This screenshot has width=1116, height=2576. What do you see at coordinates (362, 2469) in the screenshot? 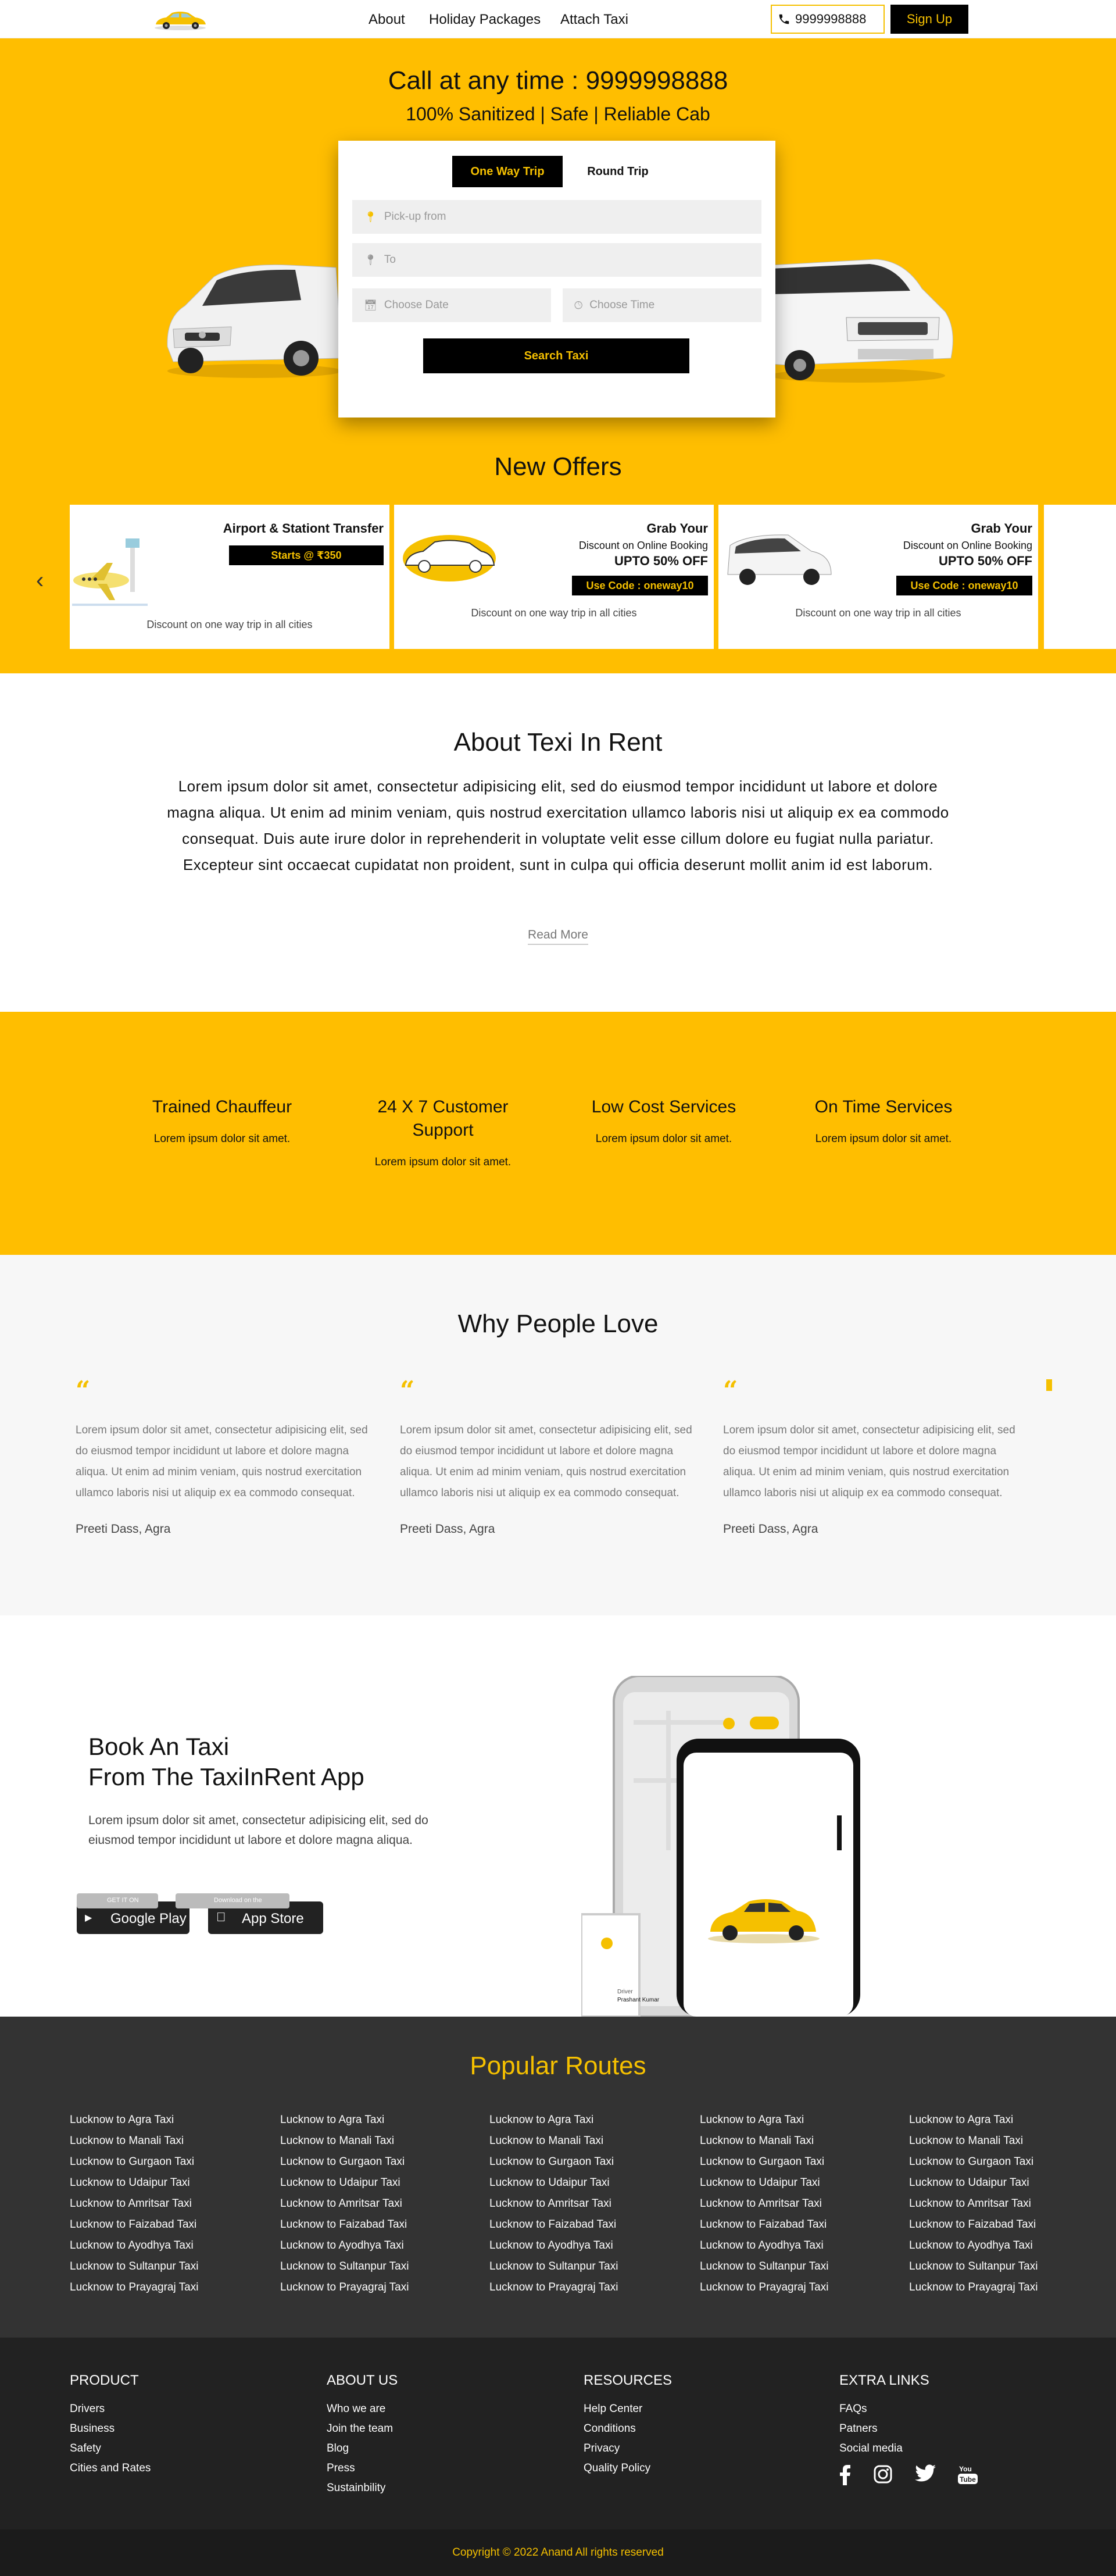
I see `footer-link: Press` at bounding box center [362, 2469].